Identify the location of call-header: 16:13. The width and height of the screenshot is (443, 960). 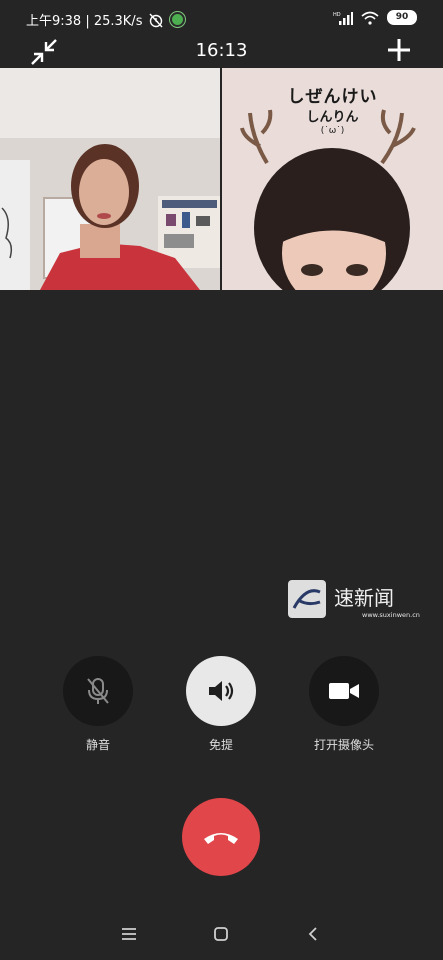
(221, 51).